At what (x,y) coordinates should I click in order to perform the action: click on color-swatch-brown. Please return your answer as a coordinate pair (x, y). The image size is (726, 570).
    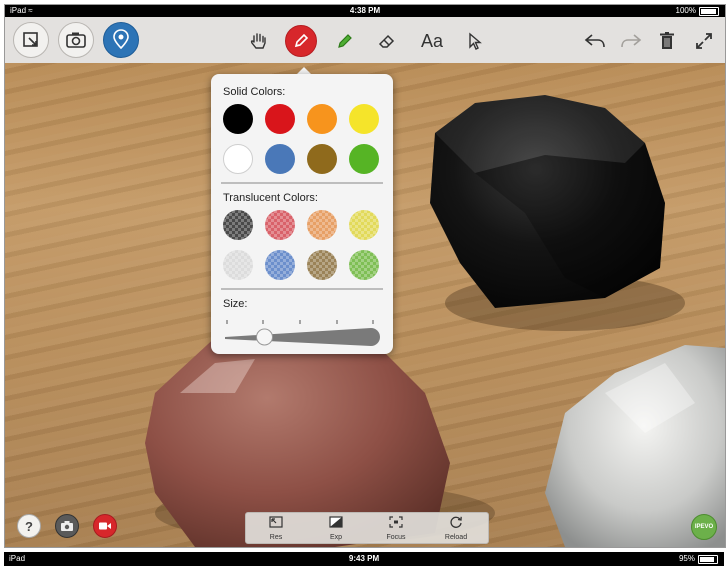
    Looking at the image, I should click on (322, 159).